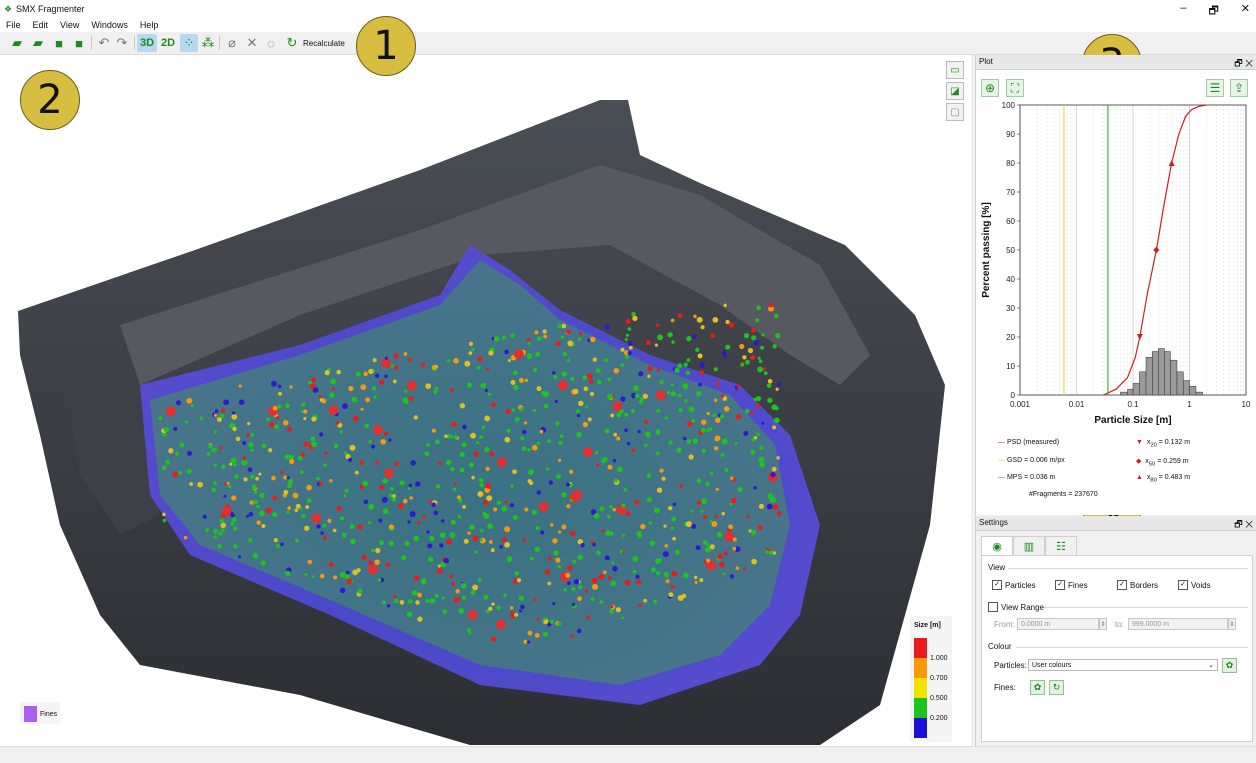 This screenshot has width=1256, height=763. What do you see at coordinates (1061, 545) in the screenshot?
I see `sliders-icon: ☷` at bounding box center [1061, 545].